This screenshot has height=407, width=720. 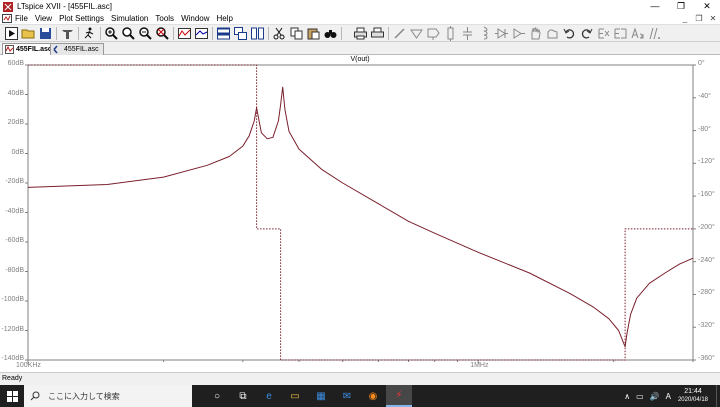 I want to click on store-icon: ▦, so click(x=321, y=396).